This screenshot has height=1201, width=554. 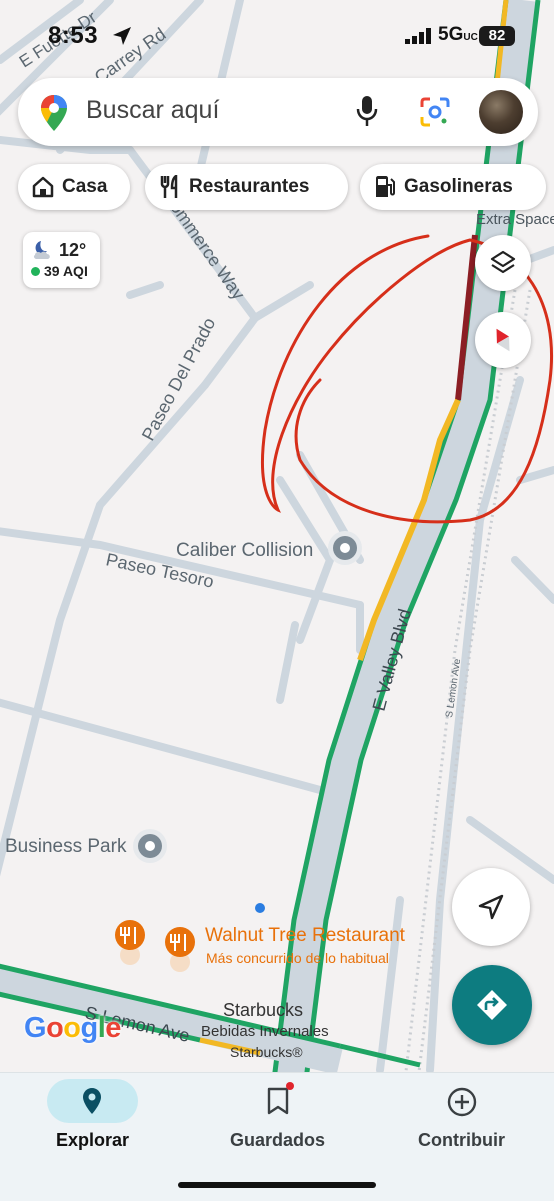 What do you see at coordinates (66, 271) in the screenshot?
I see `weather-aqi: 39 AQI` at bounding box center [66, 271].